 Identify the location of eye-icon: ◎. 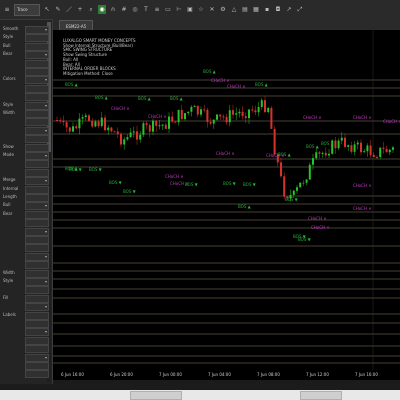
(135, 9).